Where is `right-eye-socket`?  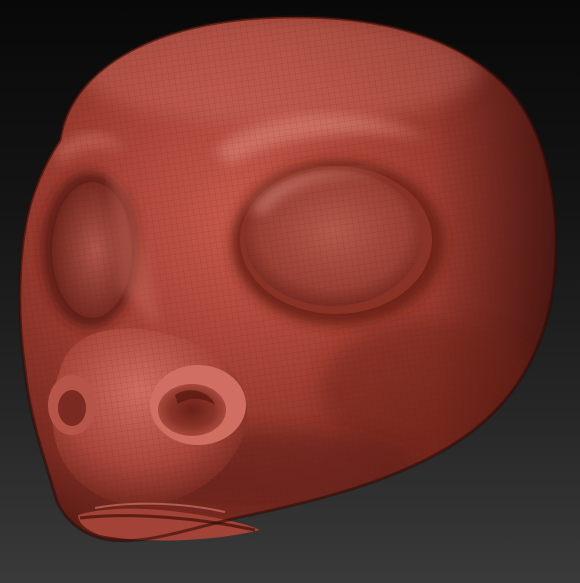
right-eye-socket is located at coordinates (338, 243).